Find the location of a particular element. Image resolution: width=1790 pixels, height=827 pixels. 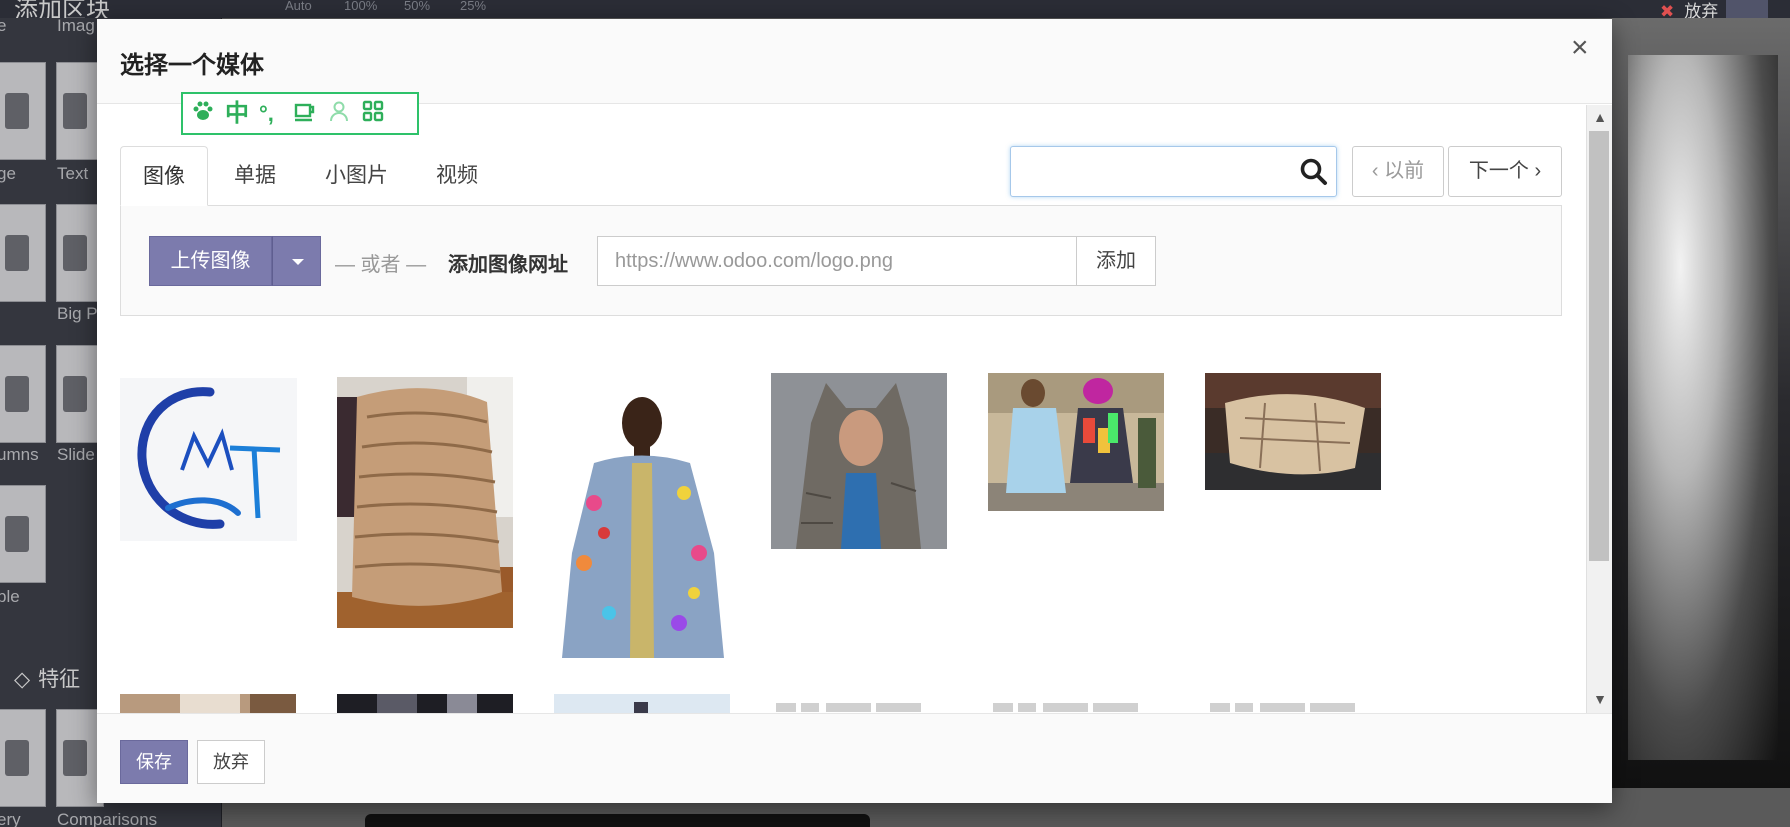

page-canvas-block is located at coordinates (617, 820).